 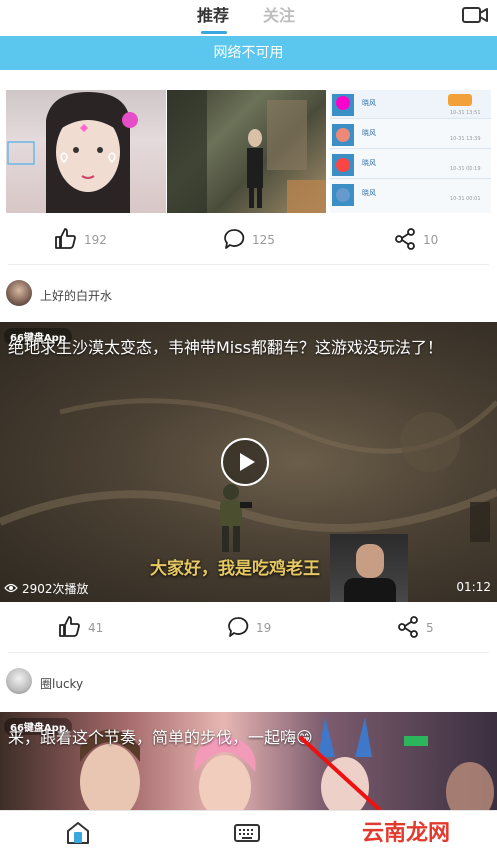 I want to click on tab-recommend: 推荐, so click(x=213, y=14).